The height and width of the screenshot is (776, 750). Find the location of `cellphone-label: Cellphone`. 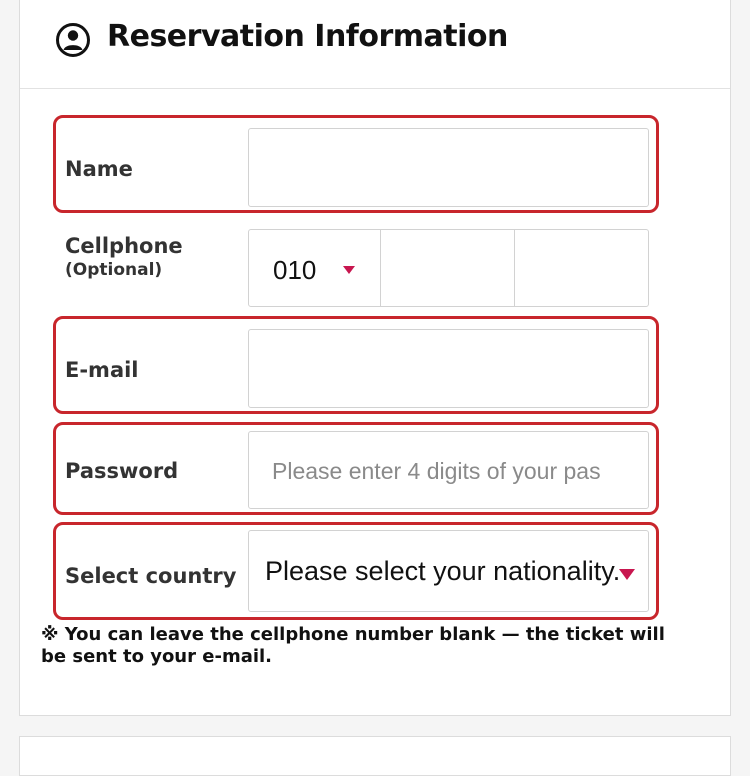

cellphone-label: Cellphone is located at coordinates (124, 246).